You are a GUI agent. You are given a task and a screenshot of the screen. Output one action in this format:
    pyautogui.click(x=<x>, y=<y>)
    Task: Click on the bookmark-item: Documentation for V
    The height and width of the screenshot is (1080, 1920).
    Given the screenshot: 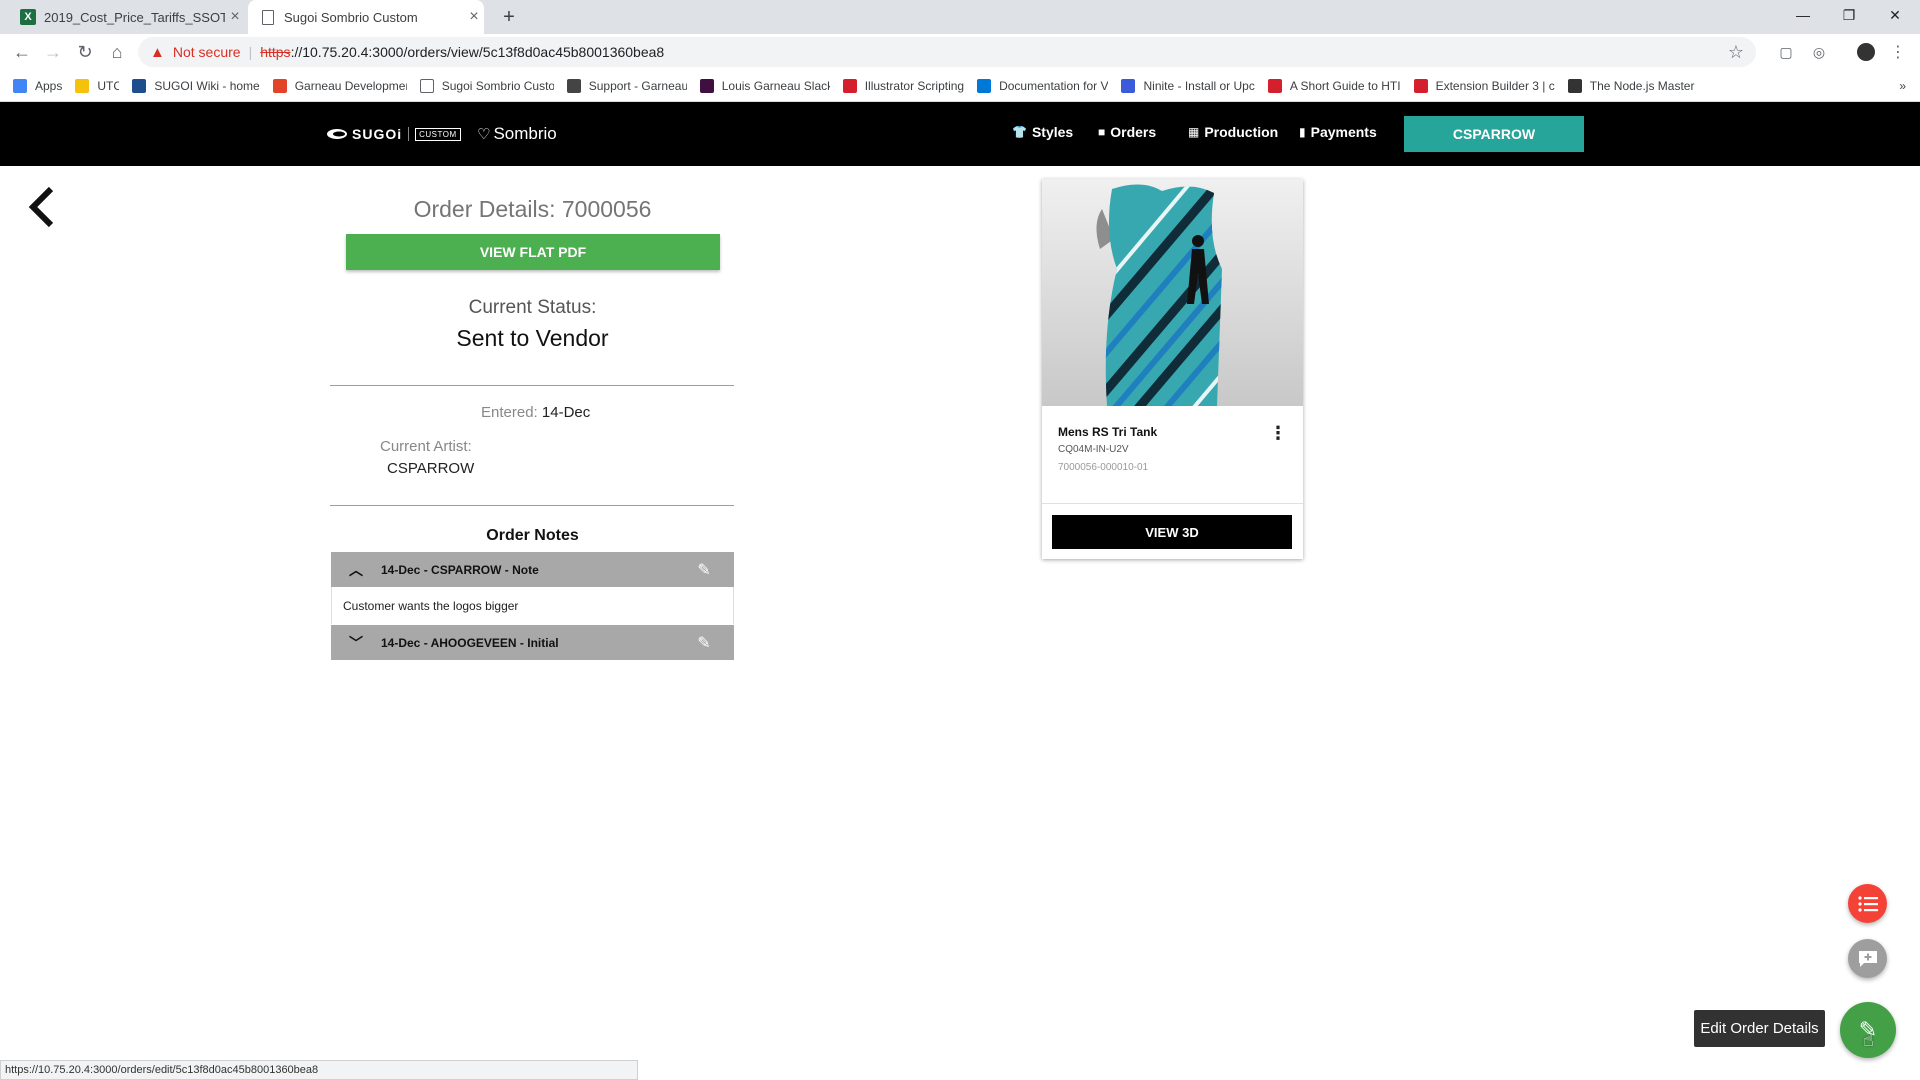 What is the action you would take?
    pyautogui.click(x=1042, y=85)
    